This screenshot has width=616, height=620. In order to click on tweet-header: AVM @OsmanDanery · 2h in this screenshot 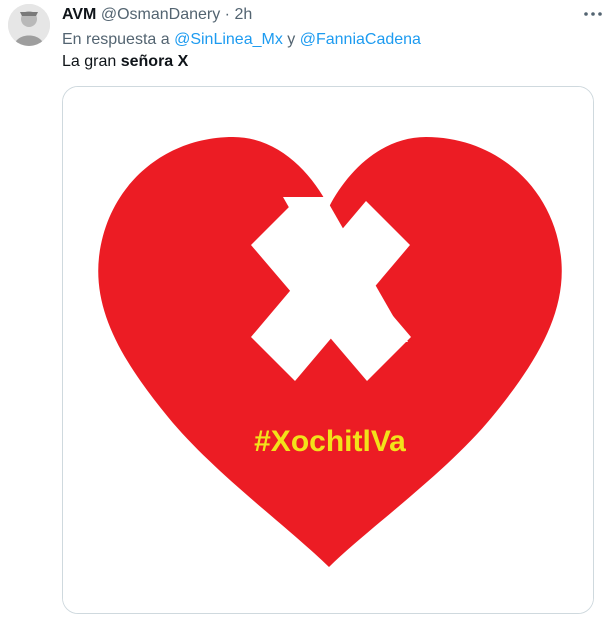, I will do `click(157, 15)`.